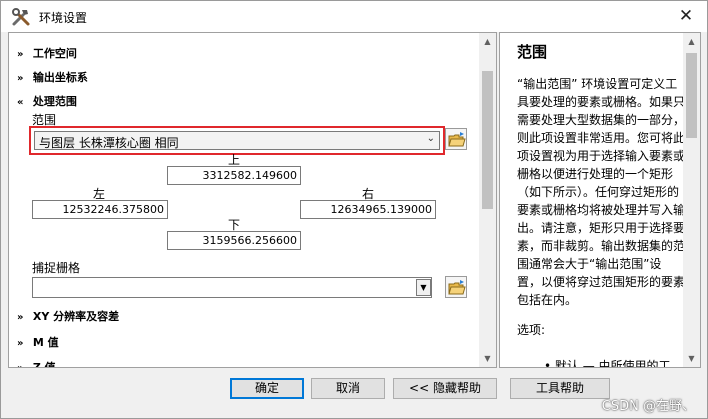 This screenshot has height=419, width=708. What do you see at coordinates (445, 388) in the screenshot?
I see `hide-help-button: << 隐藏帮助` at bounding box center [445, 388].